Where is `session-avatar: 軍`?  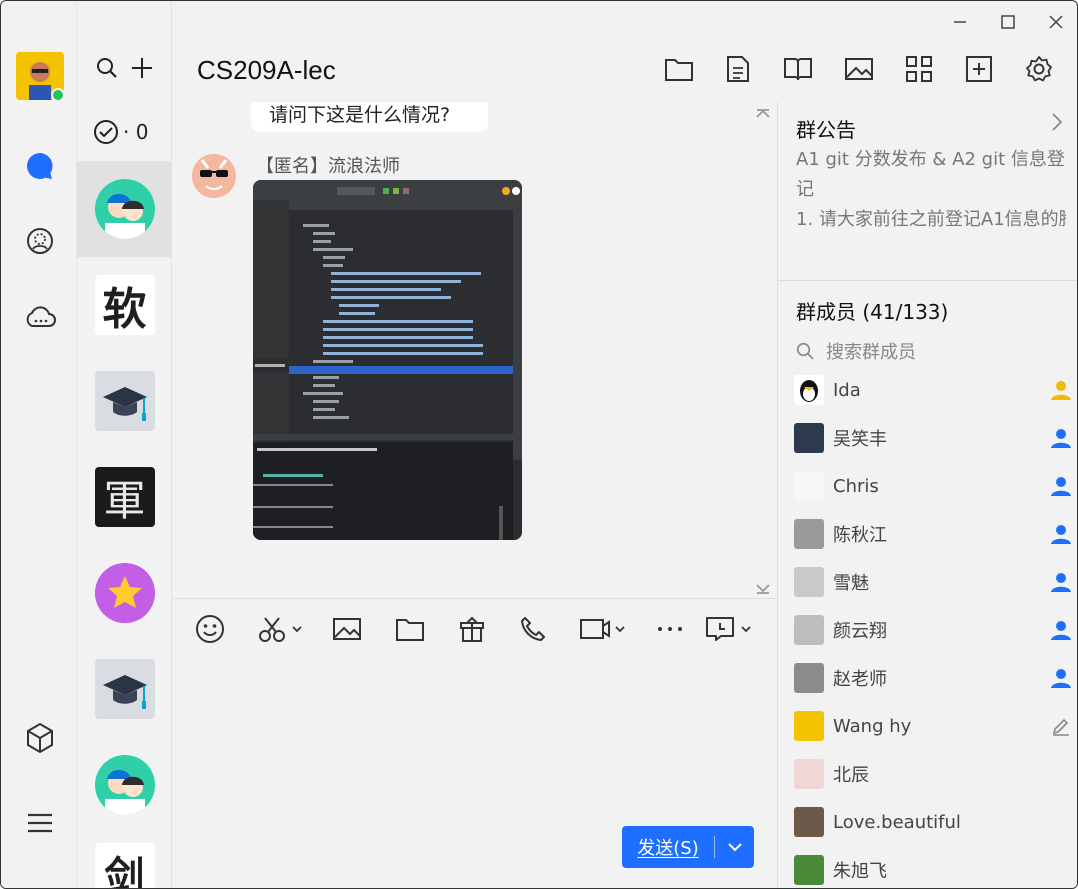
session-avatar: 軍 is located at coordinates (124, 497).